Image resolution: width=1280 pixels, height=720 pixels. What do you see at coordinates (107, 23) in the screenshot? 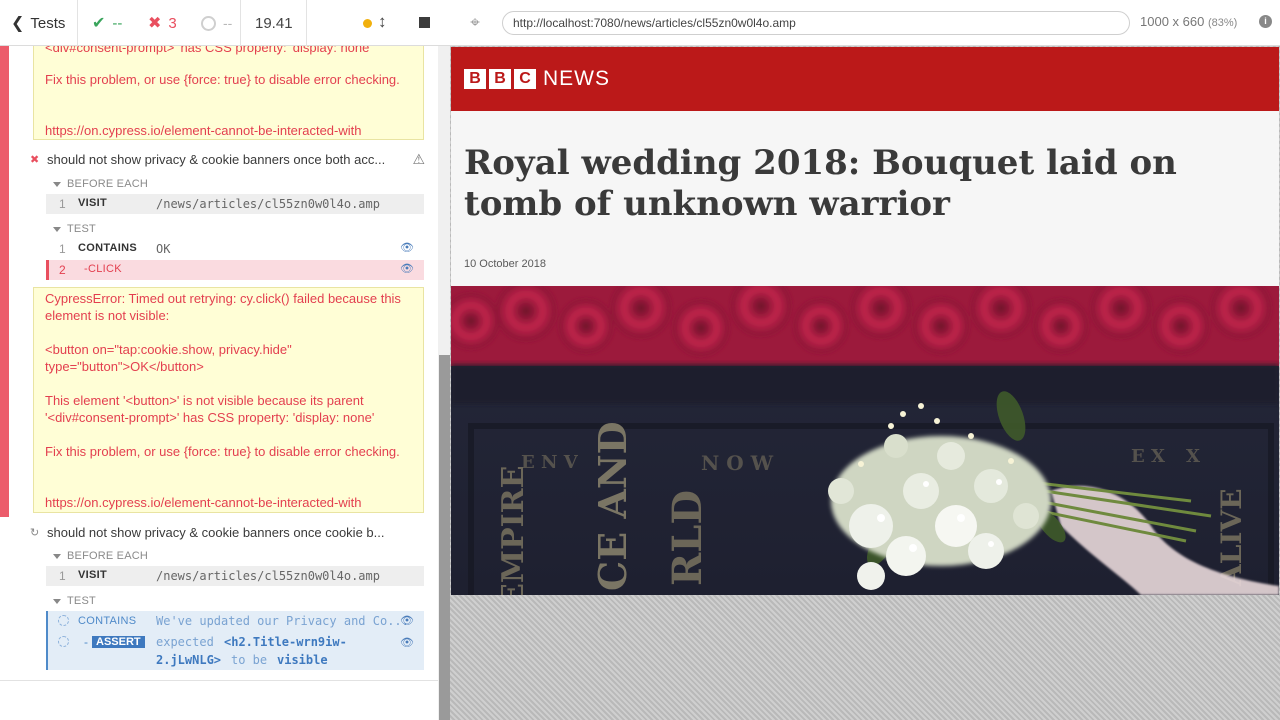
I see `passed-count: ✔ --` at bounding box center [107, 23].